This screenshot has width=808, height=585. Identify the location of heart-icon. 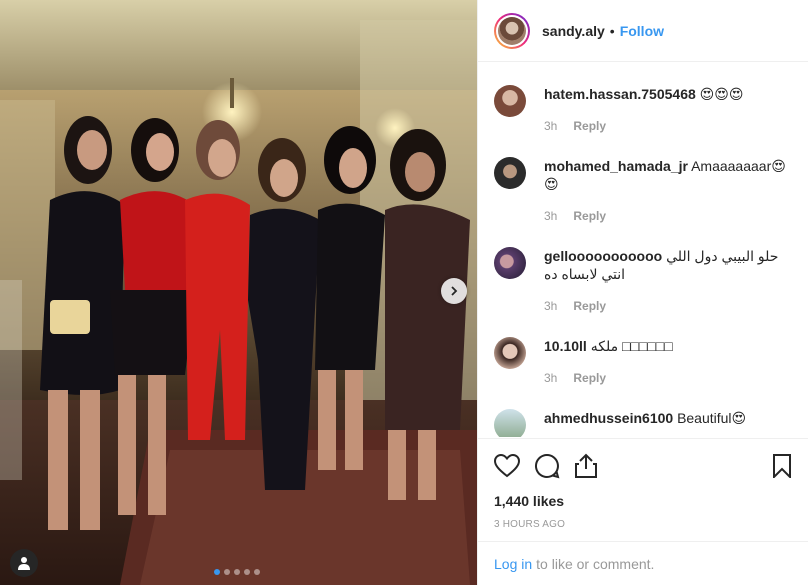
(507, 466).